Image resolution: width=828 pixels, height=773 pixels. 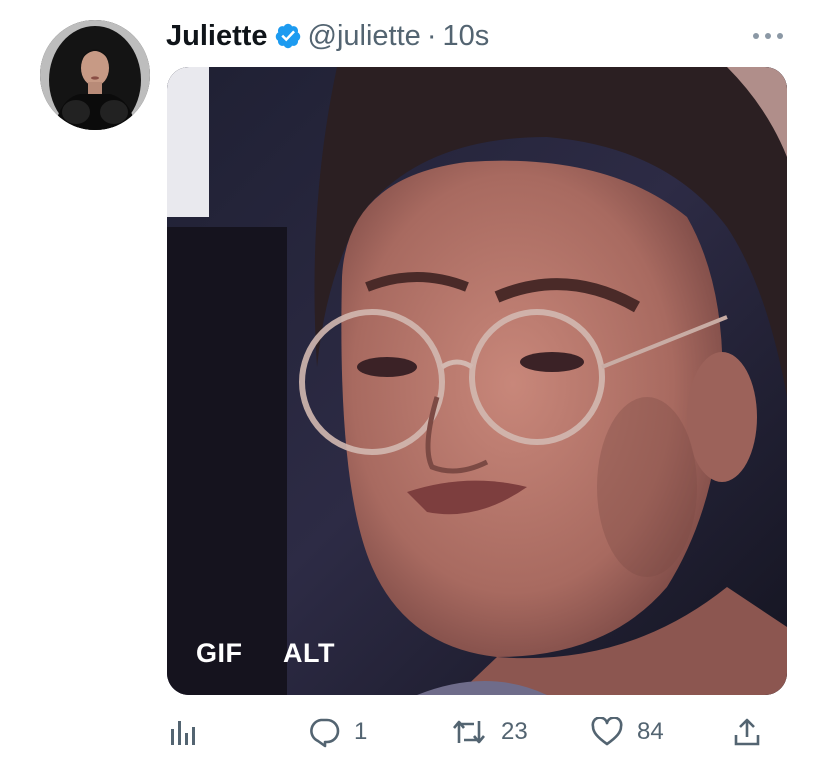 What do you see at coordinates (325, 733) in the screenshot?
I see `reply-icon` at bounding box center [325, 733].